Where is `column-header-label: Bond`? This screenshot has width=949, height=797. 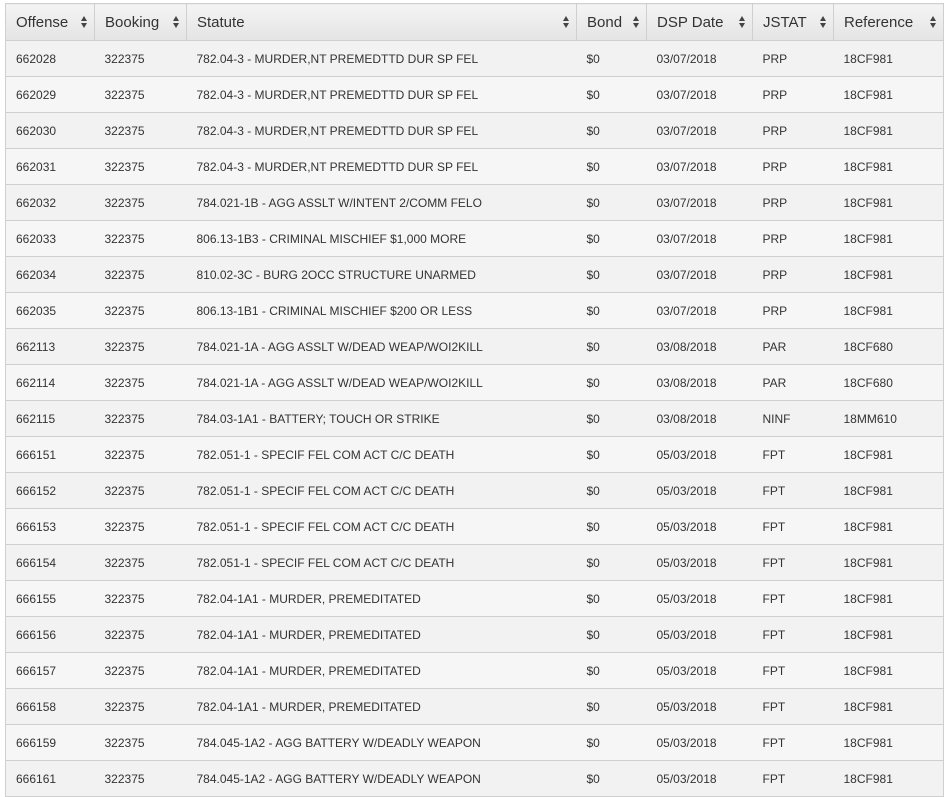
column-header-label: Bond is located at coordinates (605, 22).